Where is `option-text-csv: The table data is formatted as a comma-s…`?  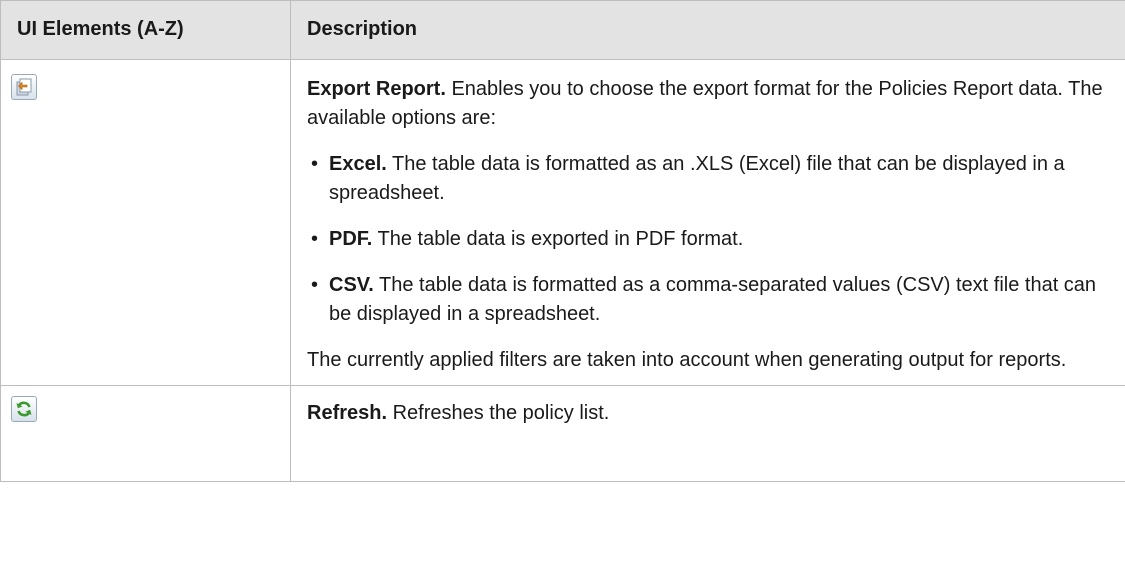
option-text-csv: The table data is formatted as a comma-s… is located at coordinates (713, 299).